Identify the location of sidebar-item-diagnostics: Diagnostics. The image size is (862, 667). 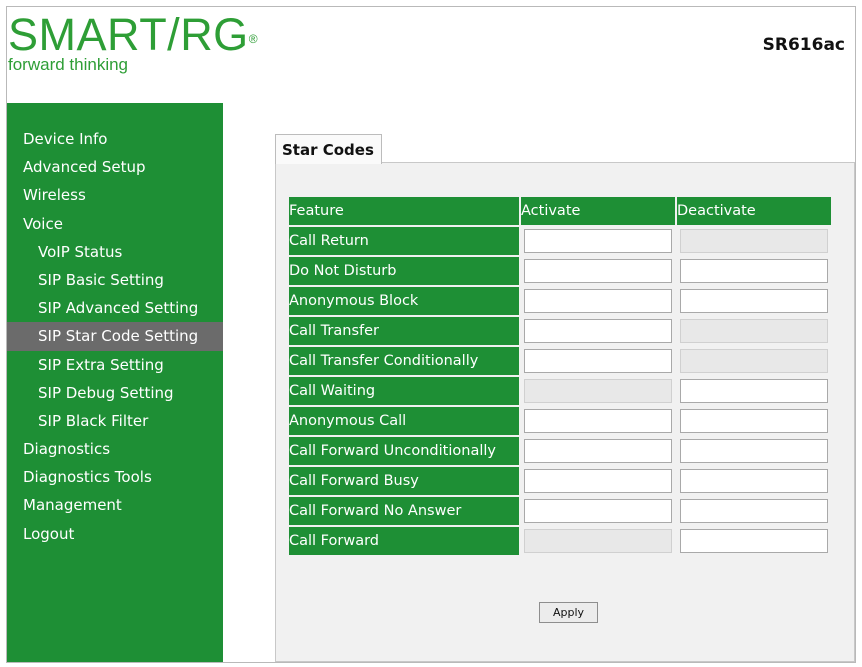
(115, 449).